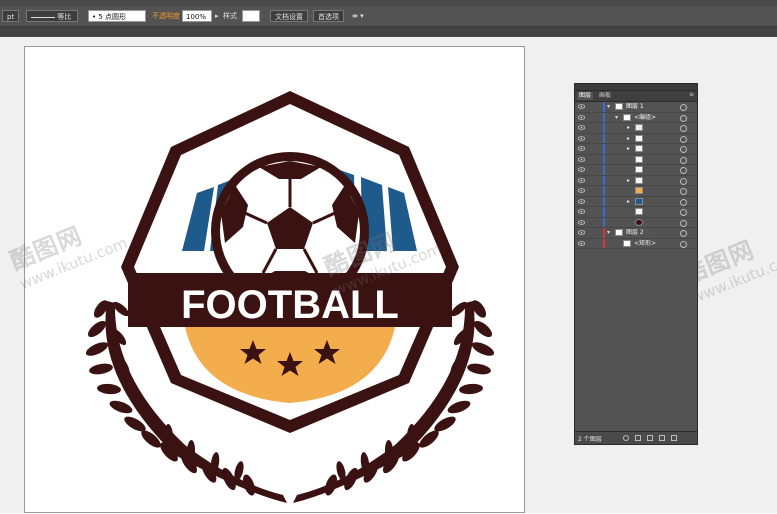 Image resolution: width=777 pixels, height=514 pixels. Describe the element at coordinates (289, 16) in the screenshot. I see `document-setup-button: 文档设置` at that location.